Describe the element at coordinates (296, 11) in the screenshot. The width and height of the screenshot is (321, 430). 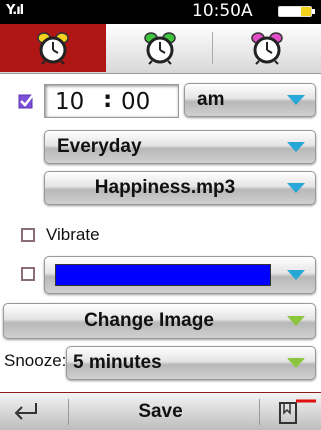
I see `battery-icon` at that location.